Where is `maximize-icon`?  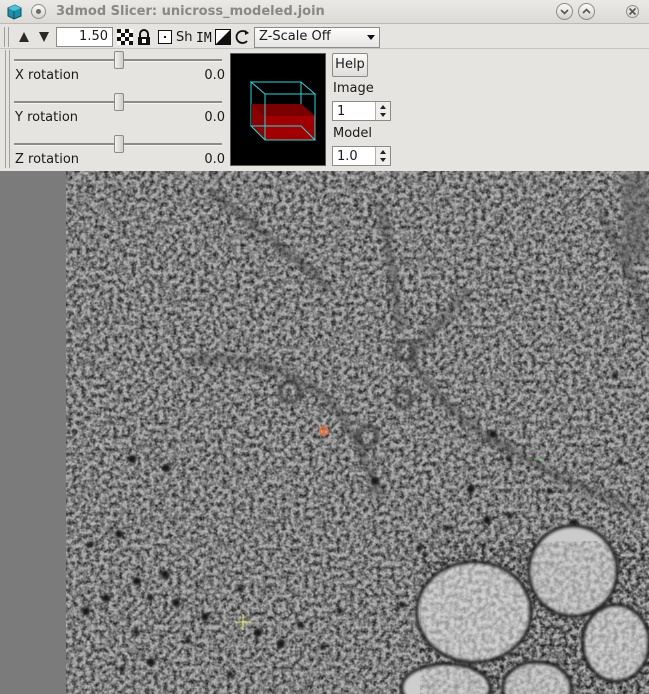
maximize-icon is located at coordinates (586, 11).